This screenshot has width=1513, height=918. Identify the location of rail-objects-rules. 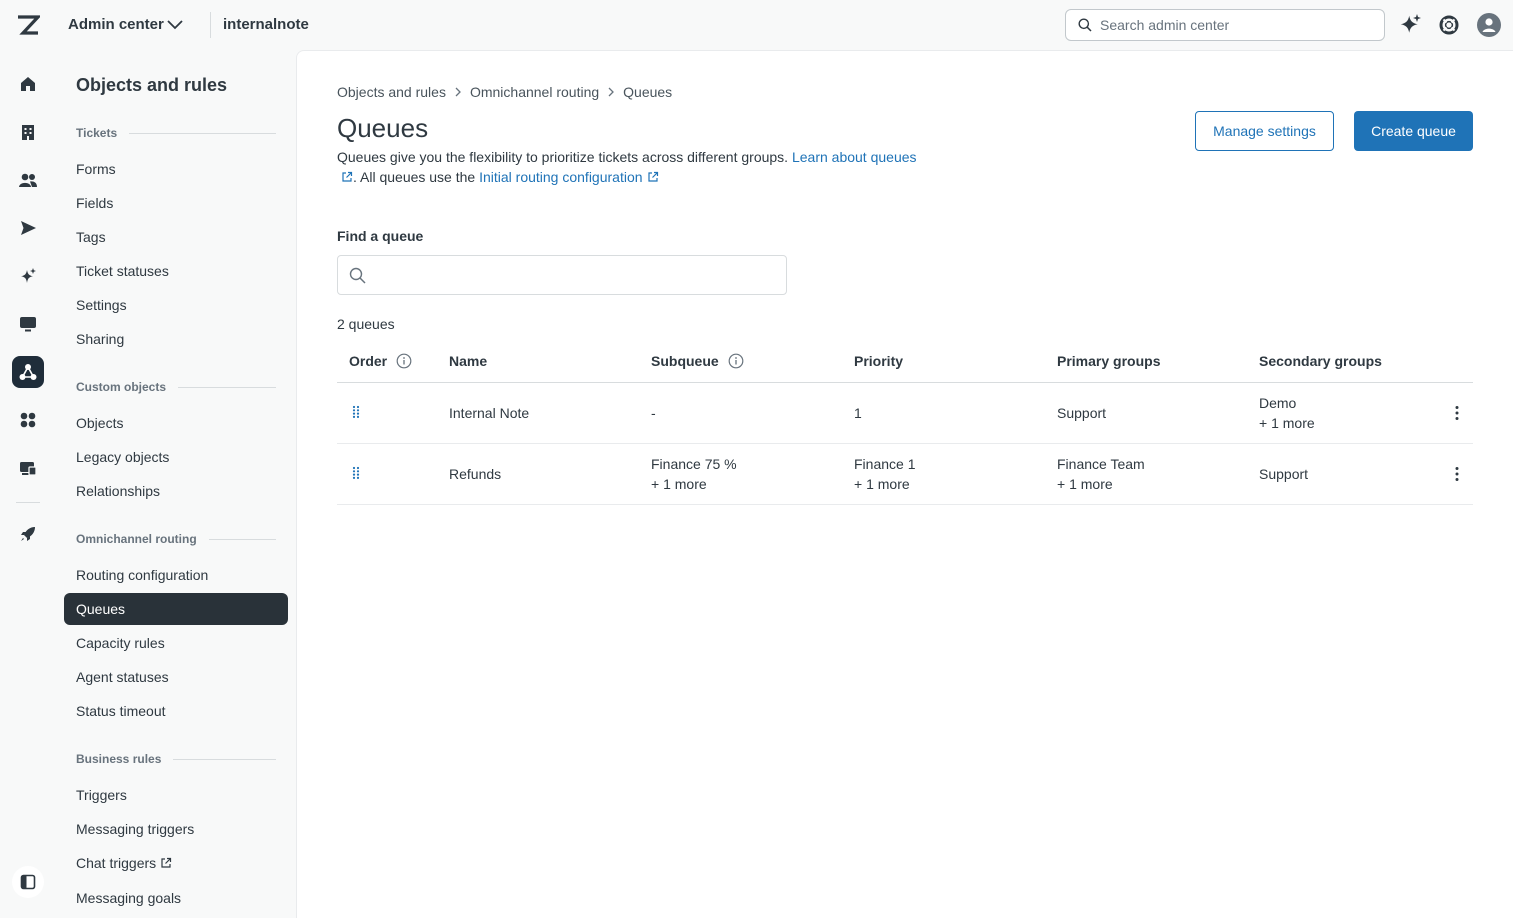
(28, 372).